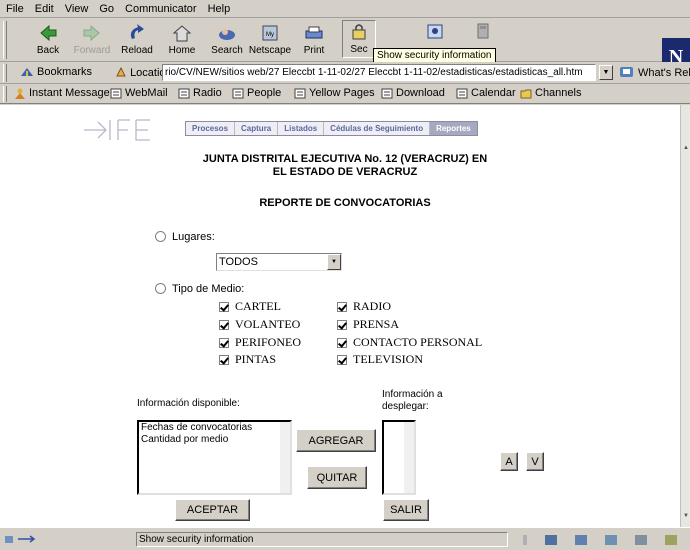  I want to click on mail-icon, so click(581, 539).